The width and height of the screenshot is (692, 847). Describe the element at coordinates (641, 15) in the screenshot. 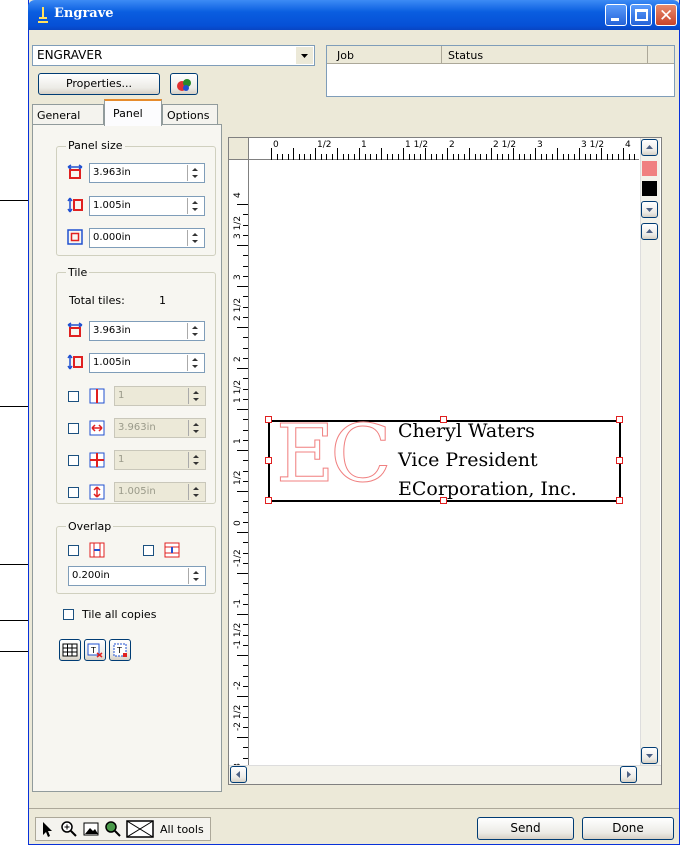

I see `maximize-button` at that location.